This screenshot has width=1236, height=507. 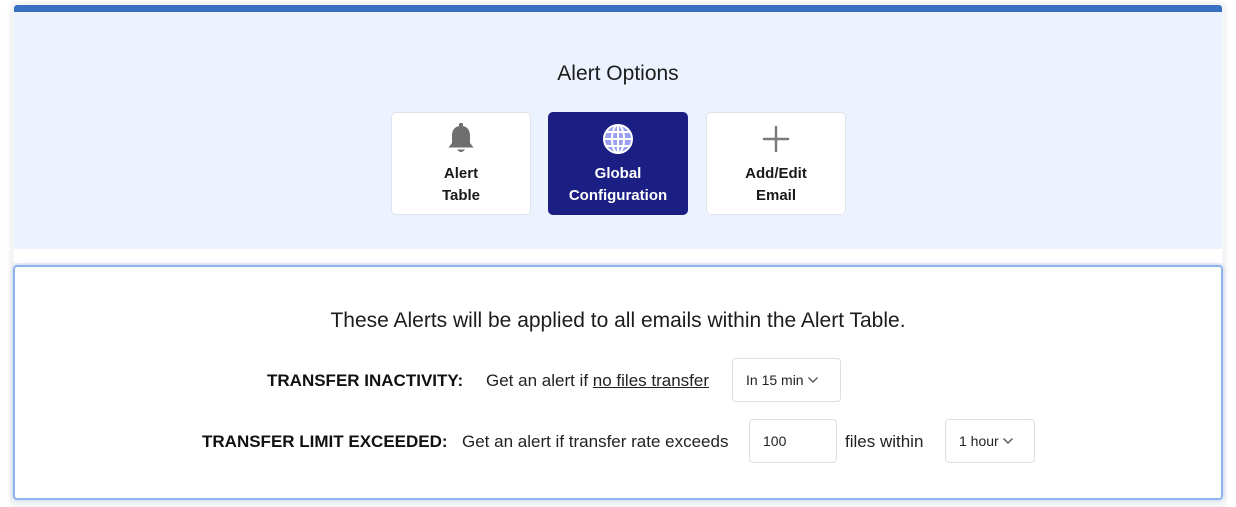 I want to click on plus-icon, so click(x=776, y=139).